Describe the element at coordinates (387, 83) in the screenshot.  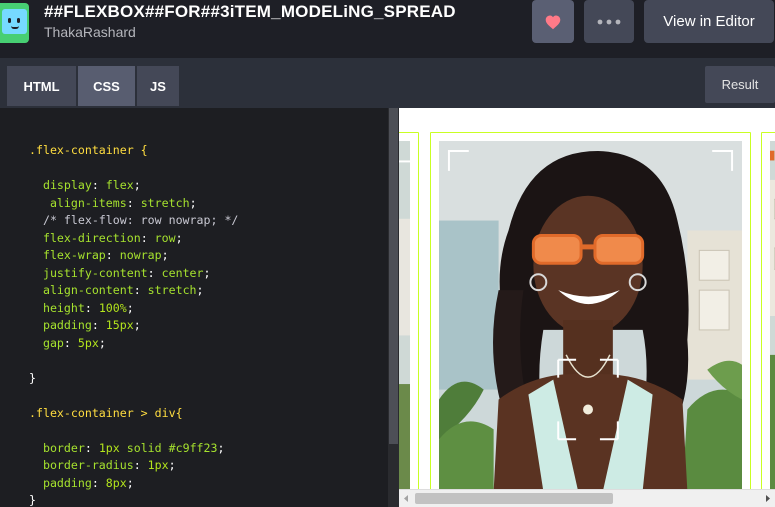
I see `tabs-bar: HTML CSS JS Result` at that location.